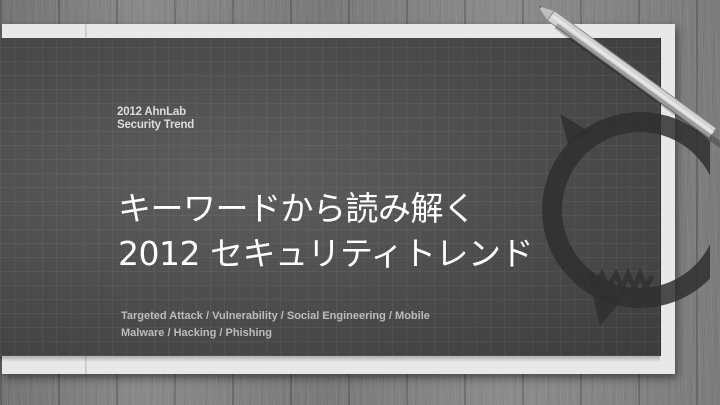  Describe the element at coordinates (297, 208) in the screenshot. I see `title-line-1: キーワードから読み解く` at that location.